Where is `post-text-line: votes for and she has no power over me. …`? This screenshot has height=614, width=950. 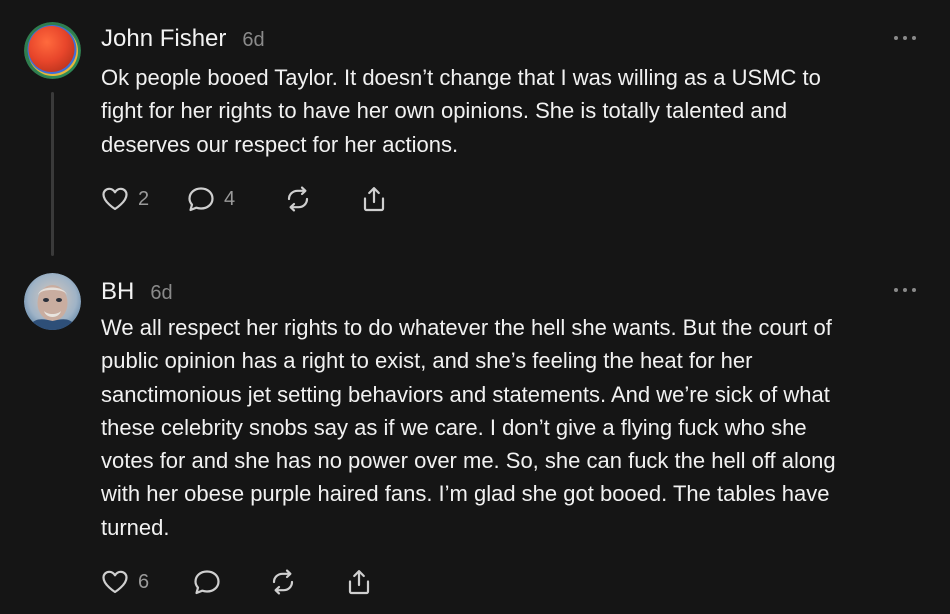
post-text-line: votes for and she has no power over me. … is located at coordinates (468, 461).